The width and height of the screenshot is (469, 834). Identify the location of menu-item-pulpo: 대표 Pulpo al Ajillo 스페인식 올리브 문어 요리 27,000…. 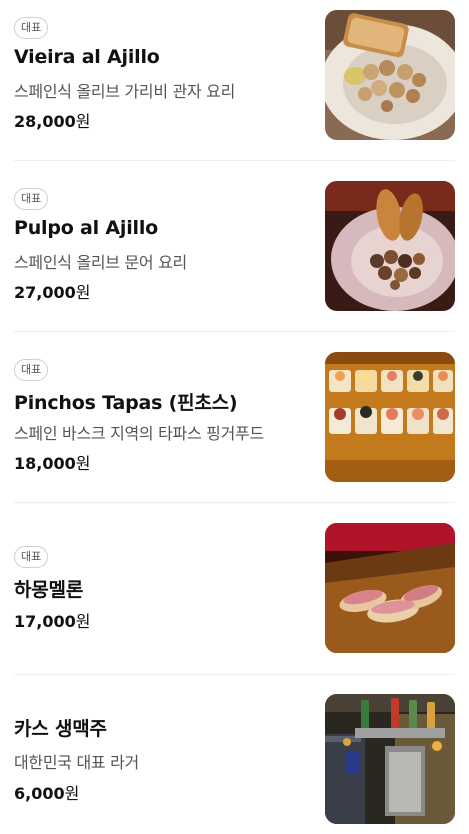
(234, 246).